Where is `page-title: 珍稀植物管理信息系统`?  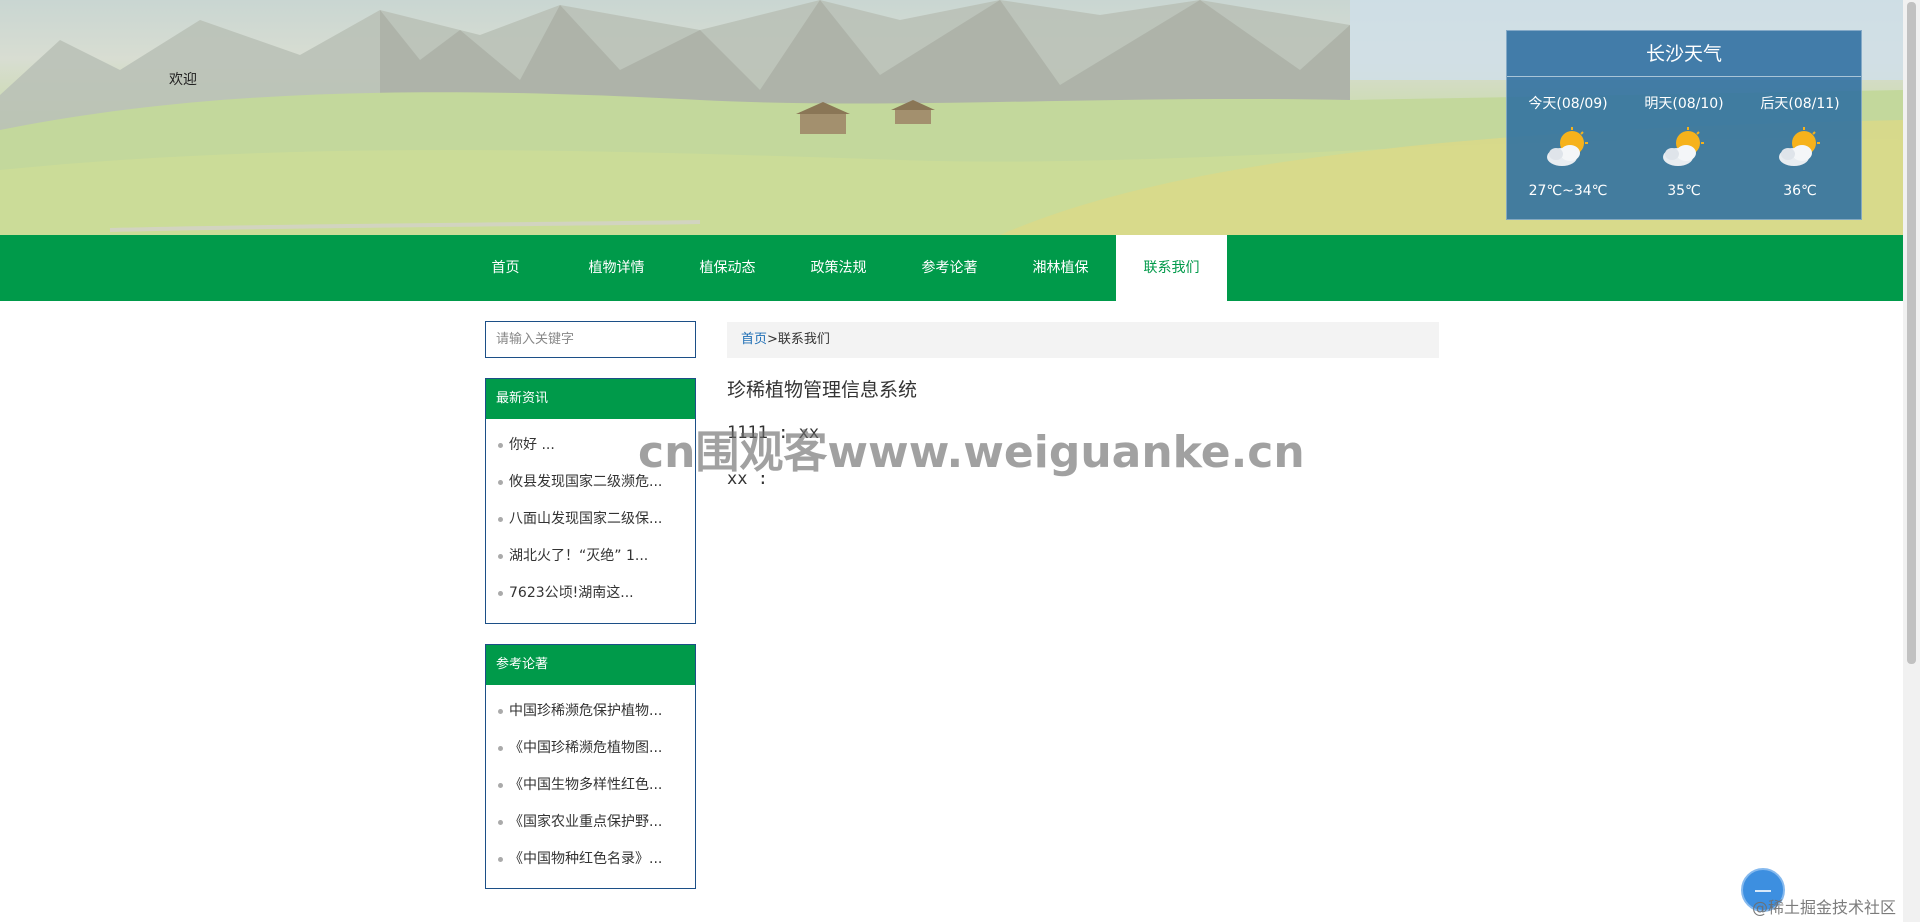
page-title: 珍稀植物管理信息系统 is located at coordinates (822, 390).